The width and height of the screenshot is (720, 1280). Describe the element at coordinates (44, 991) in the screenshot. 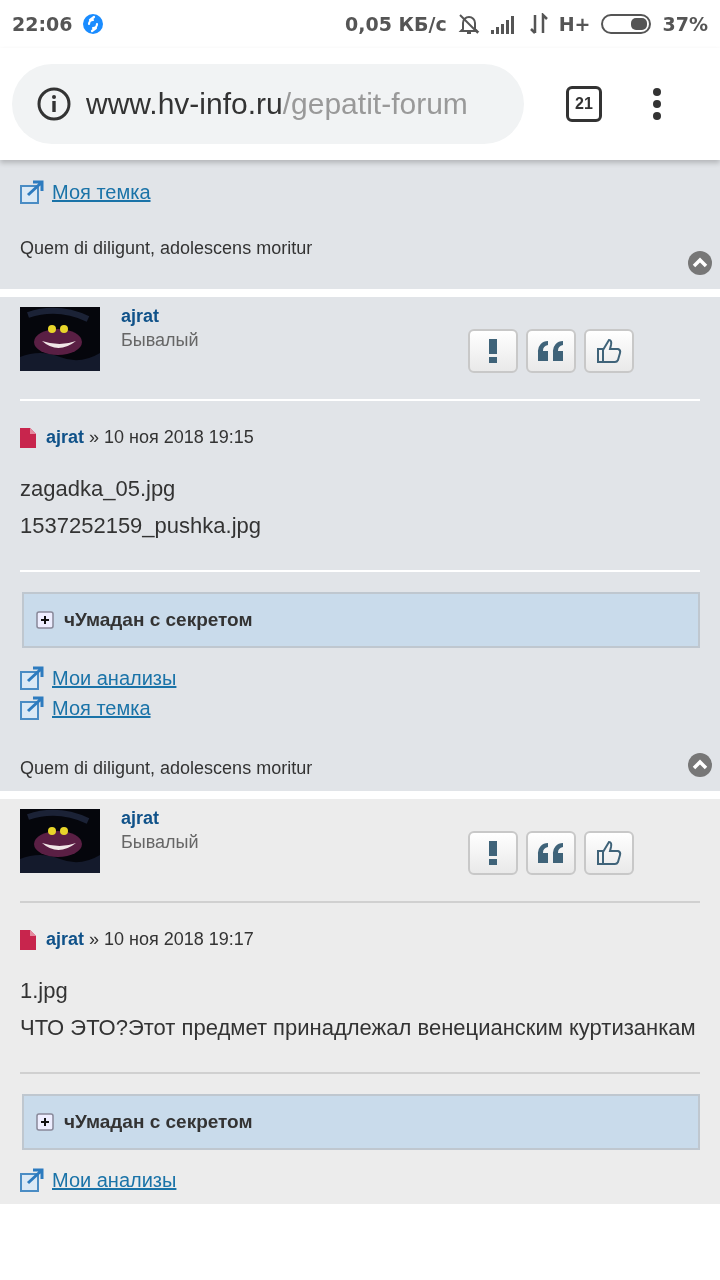

I see `post-text: 1.jpg` at that location.